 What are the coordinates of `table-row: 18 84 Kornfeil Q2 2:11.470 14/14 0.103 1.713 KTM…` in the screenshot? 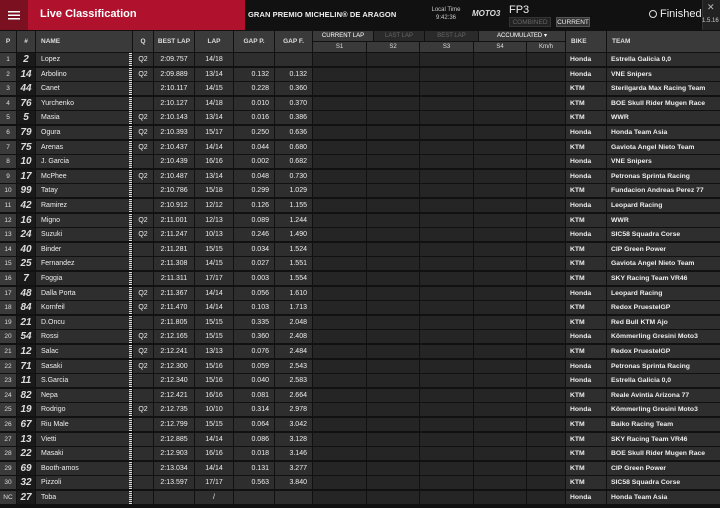 It's located at (360, 307).